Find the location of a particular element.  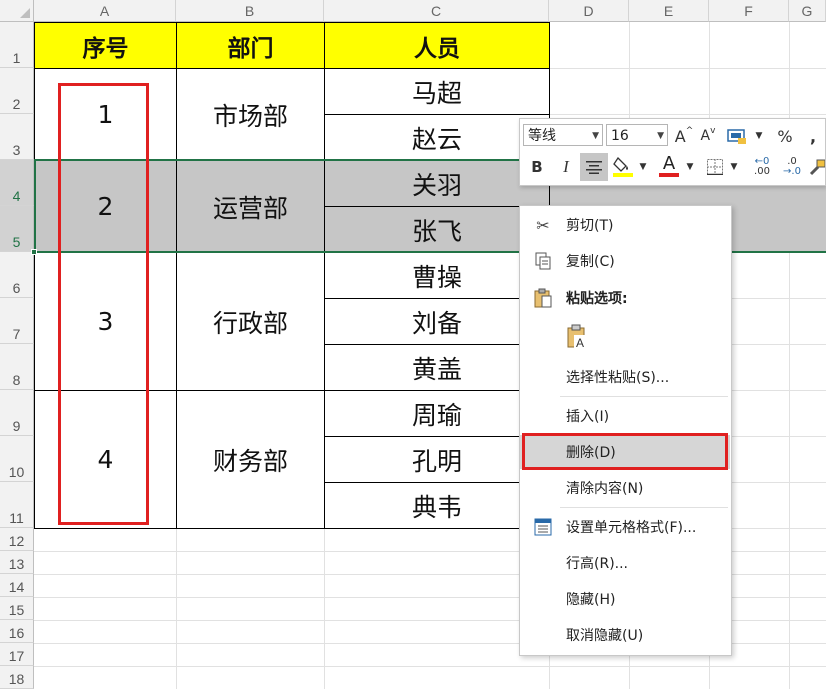

person-cell: 马超 is located at coordinates (437, 91).